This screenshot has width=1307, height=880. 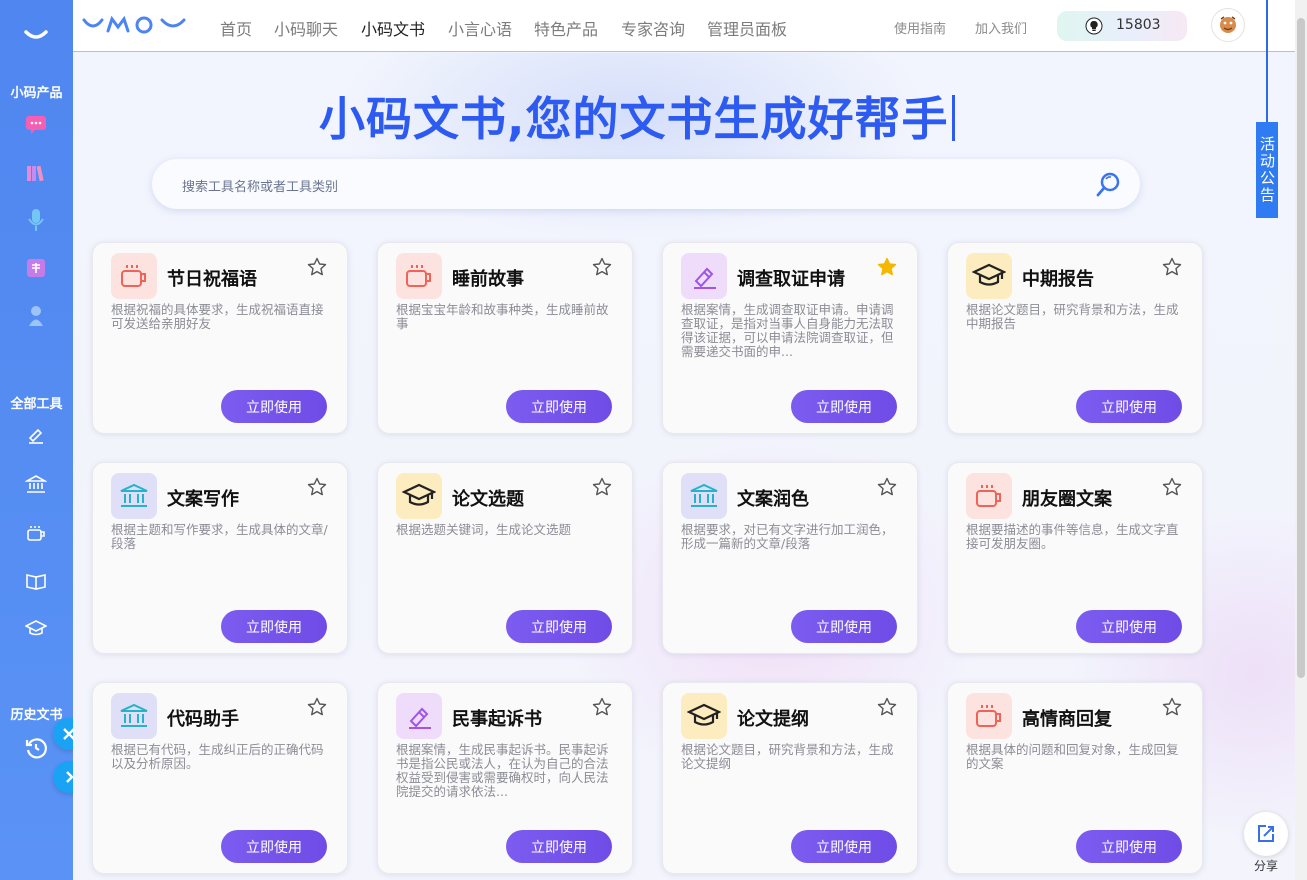 I want to click on nav-expert: 专家咨询, so click(x=653, y=28).